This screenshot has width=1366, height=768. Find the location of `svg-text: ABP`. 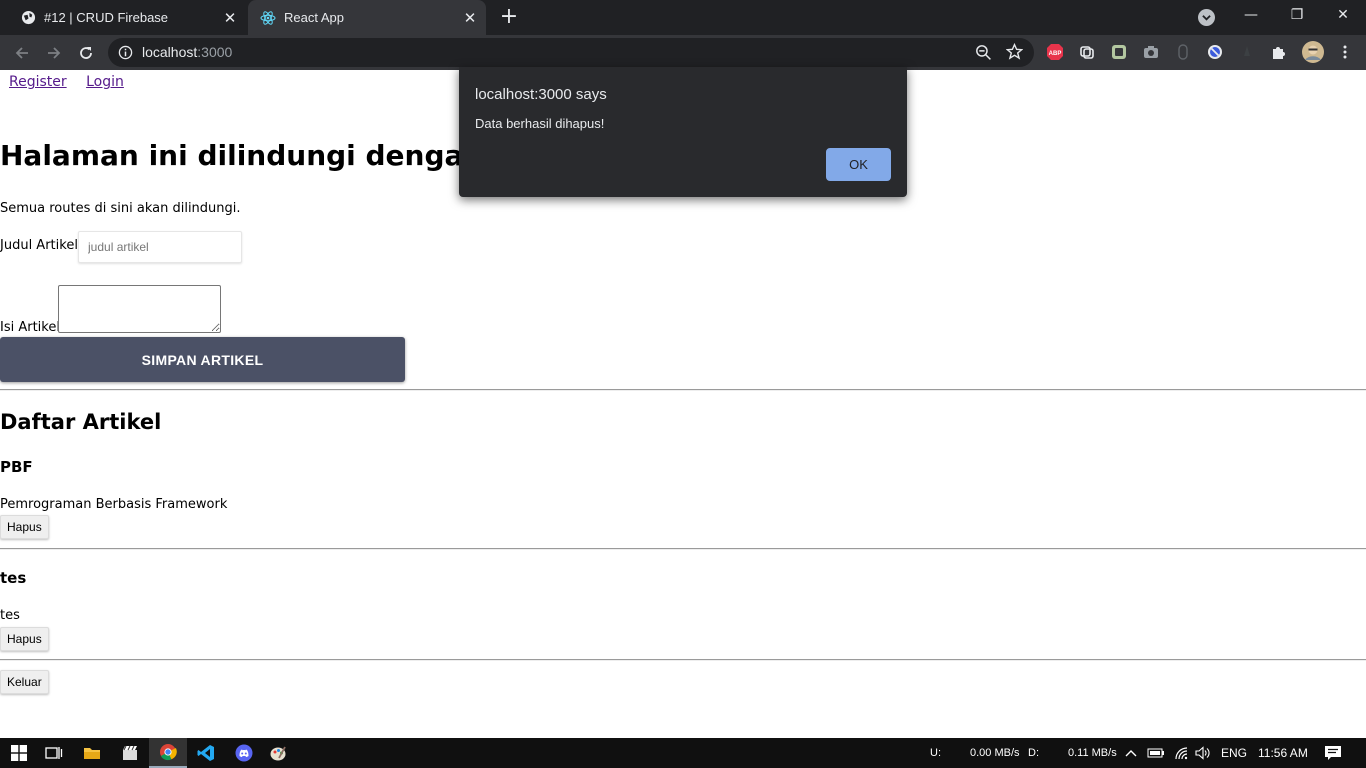

svg-text: ABP is located at coordinates (1055, 54).